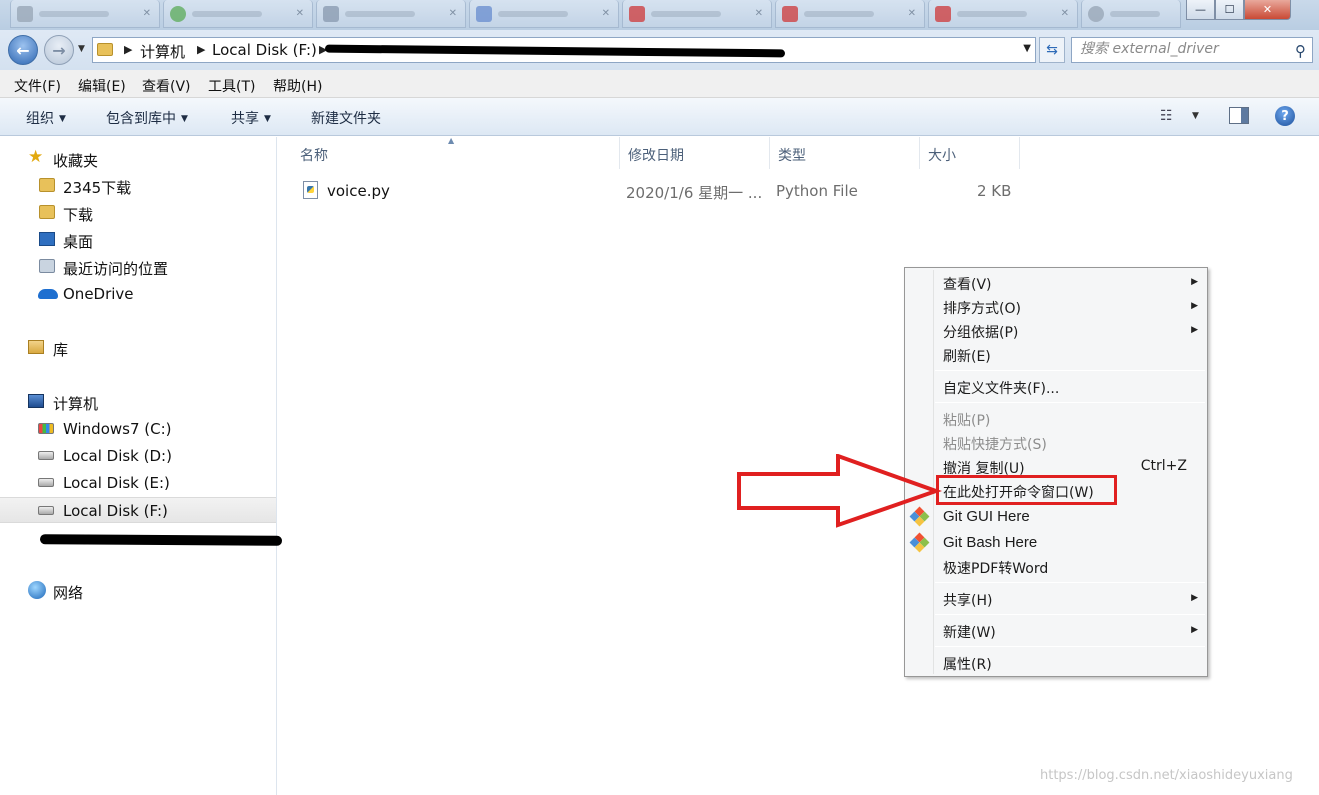 The width and height of the screenshot is (1319, 795). What do you see at coordinates (451, 140) in the screenshot?
I see `sort-ascending-icon: ▲` at bounding box center [451, 140].